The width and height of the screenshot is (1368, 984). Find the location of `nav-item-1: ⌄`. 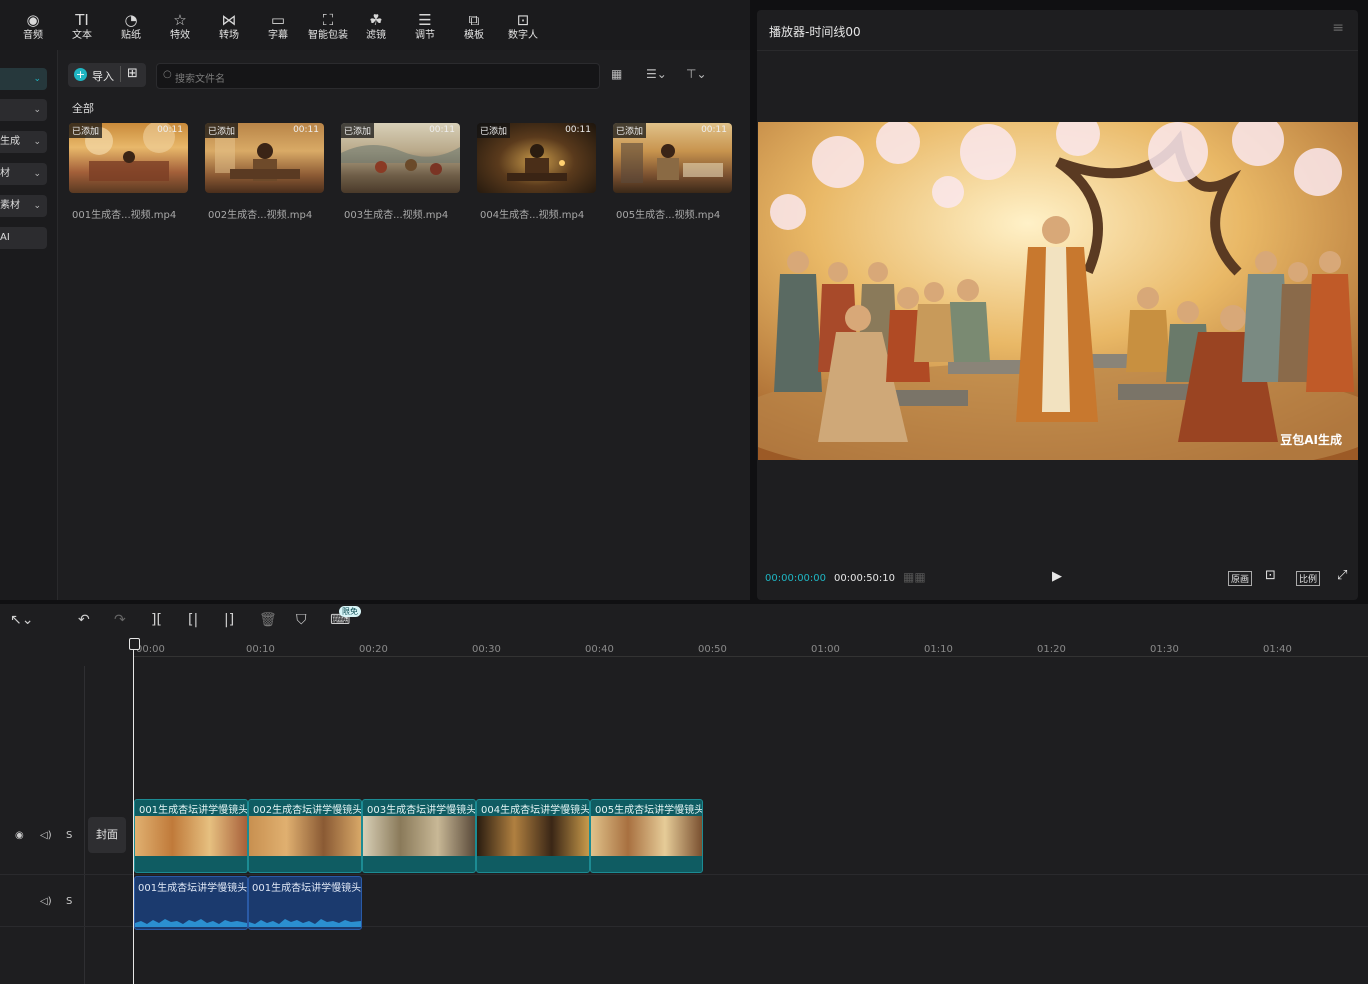

nav-item-1: ⌄ is located at coordinates (23, 110).